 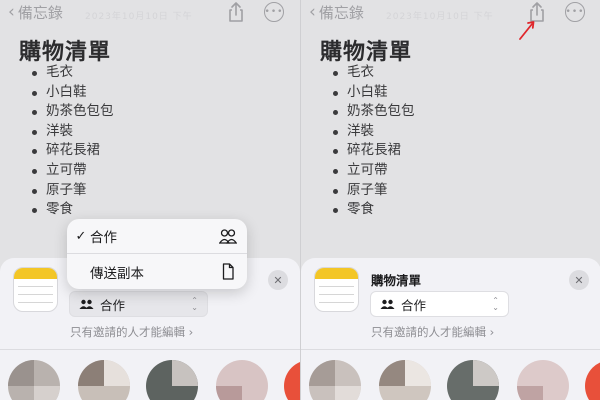 I want to click on red-arrow-icon, so click(x=527, y=30).